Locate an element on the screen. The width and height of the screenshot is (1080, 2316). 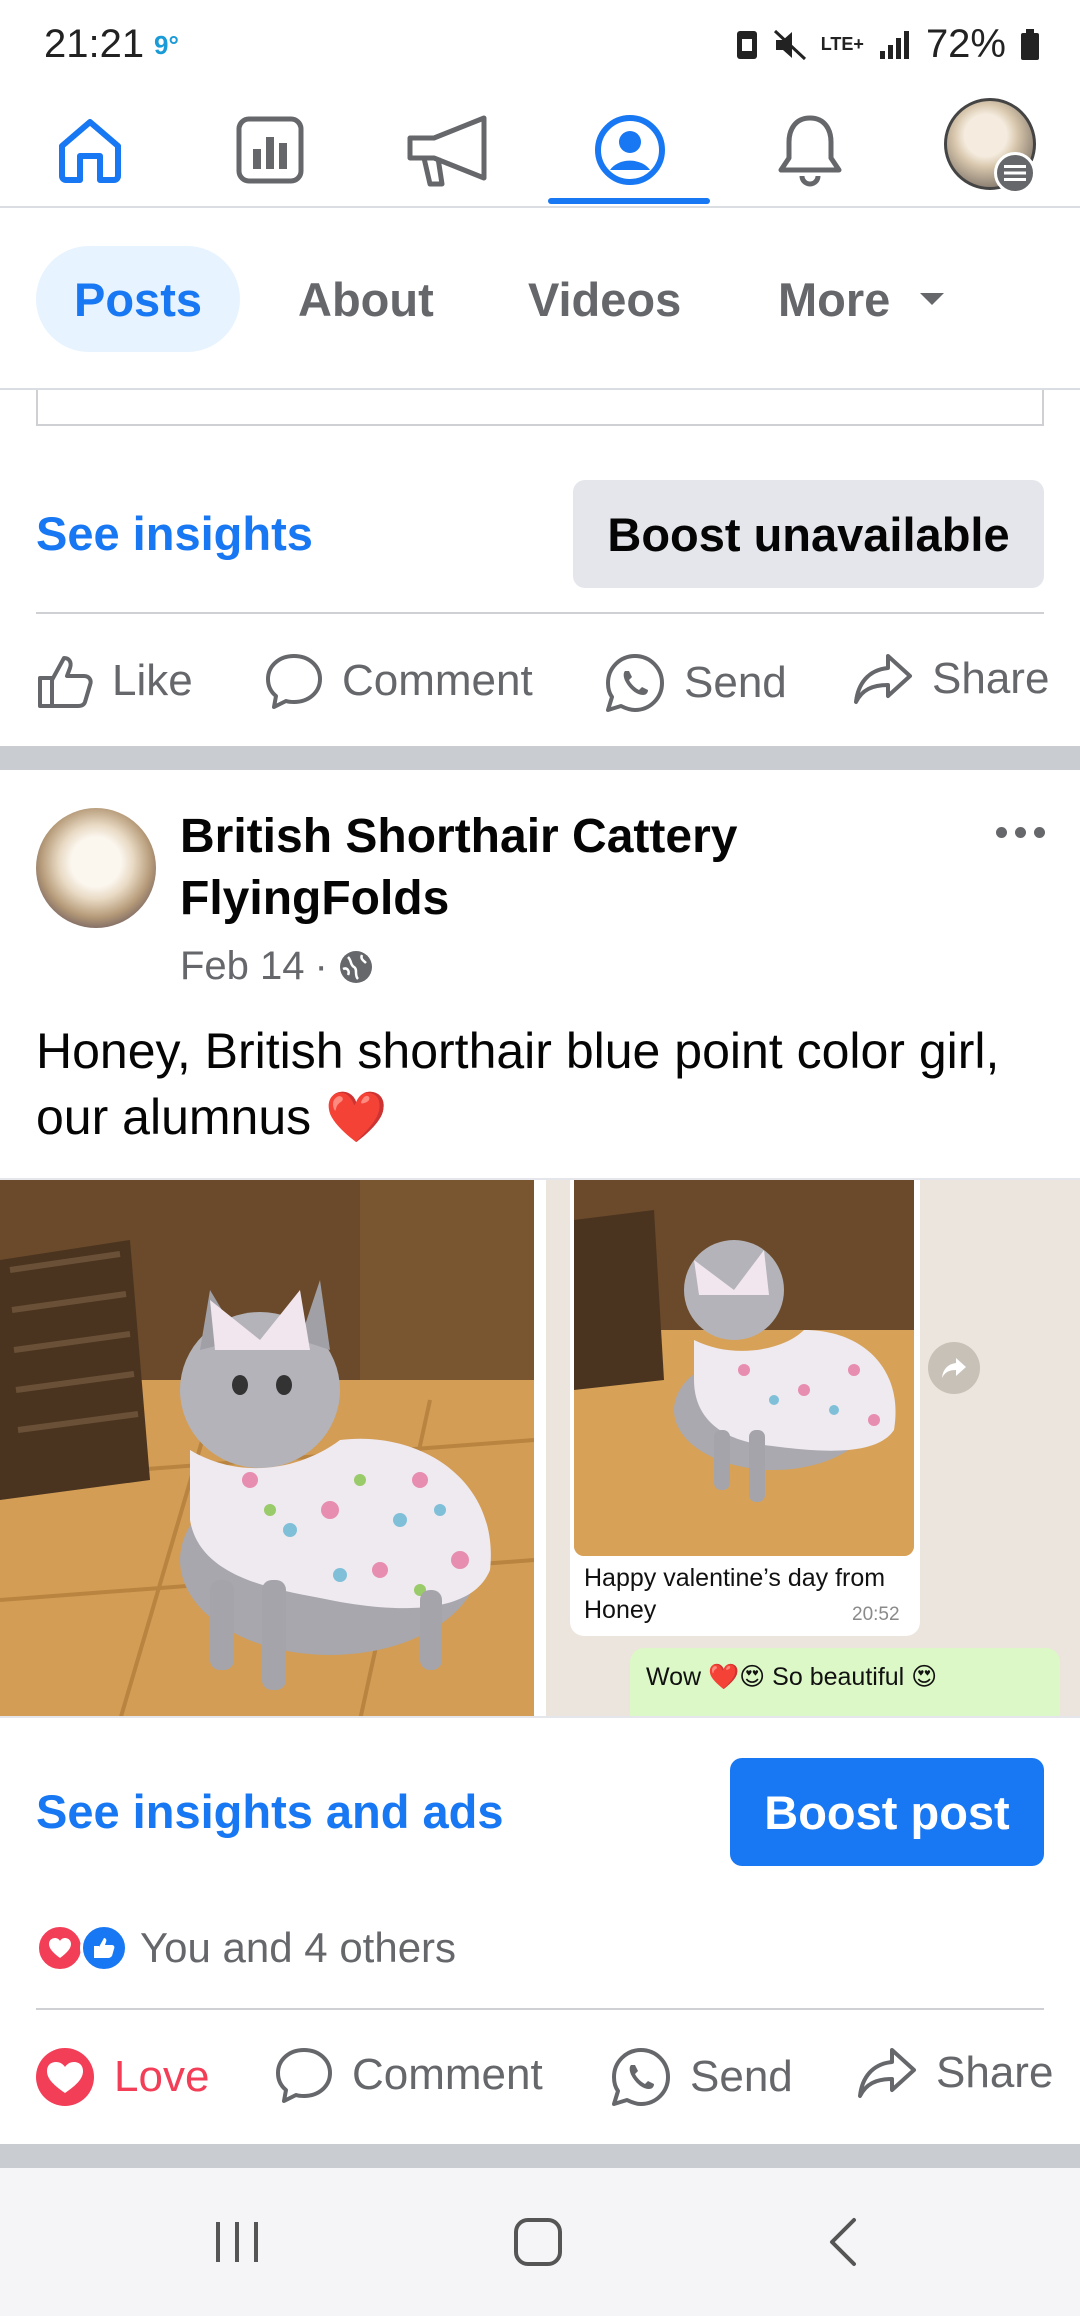
chat-reply-text: Wow ❤️😍 So beautiful 😍 is located at coordinates (792, 1677).